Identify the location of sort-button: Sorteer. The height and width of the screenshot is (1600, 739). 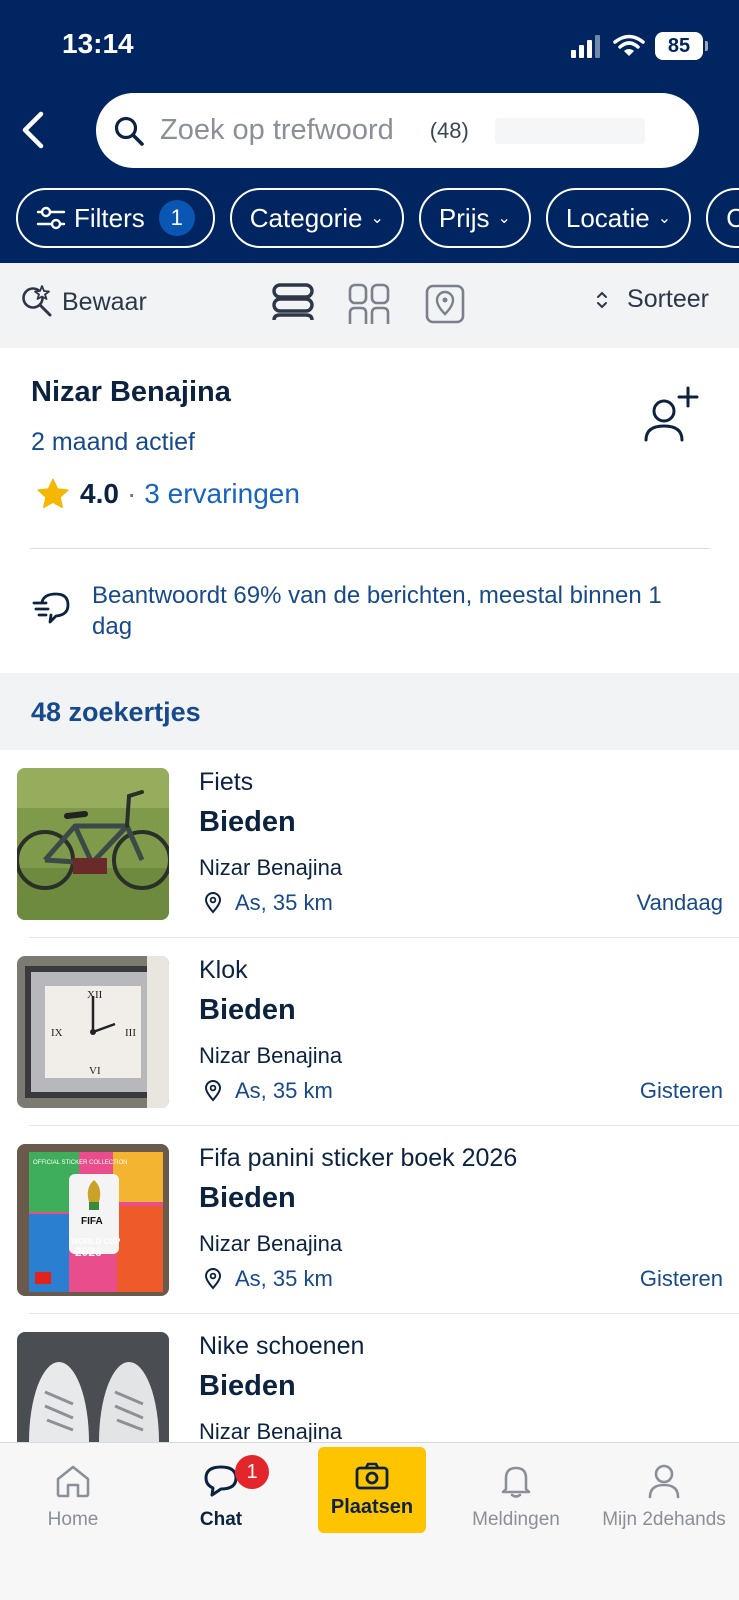
(652, 299).